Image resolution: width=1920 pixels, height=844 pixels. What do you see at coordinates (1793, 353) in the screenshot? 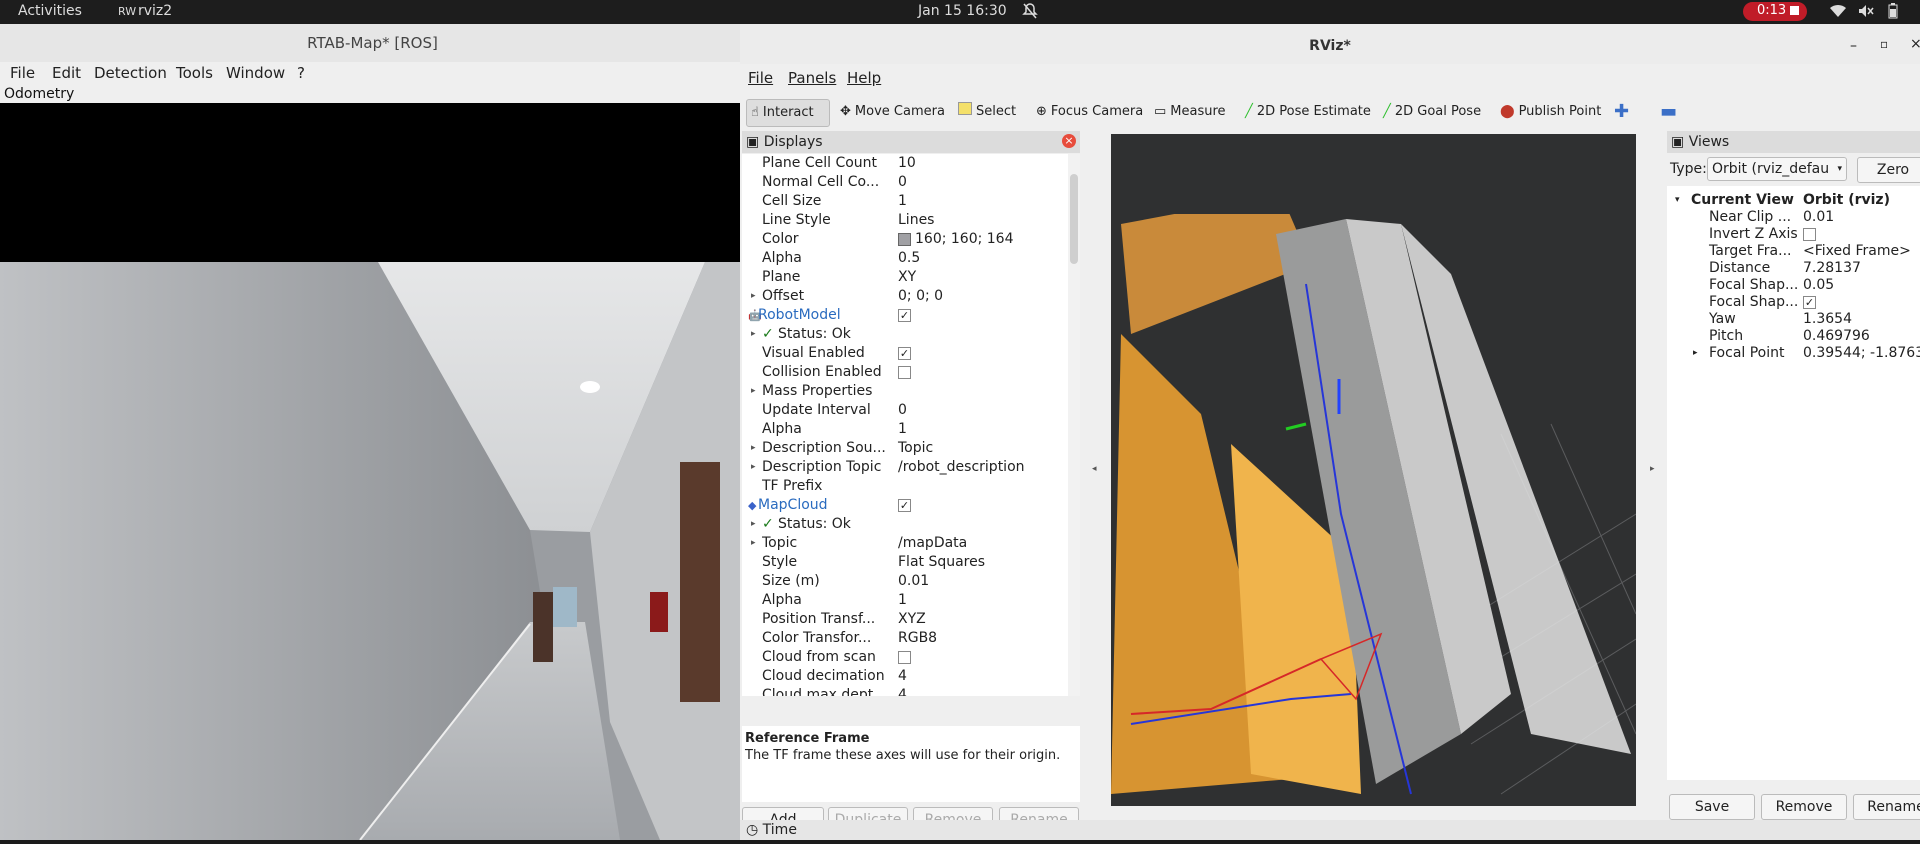
I see `view-property-row: ▸ Focal Point 0.39544; -1.8763` at bounding box center [1793, 353].